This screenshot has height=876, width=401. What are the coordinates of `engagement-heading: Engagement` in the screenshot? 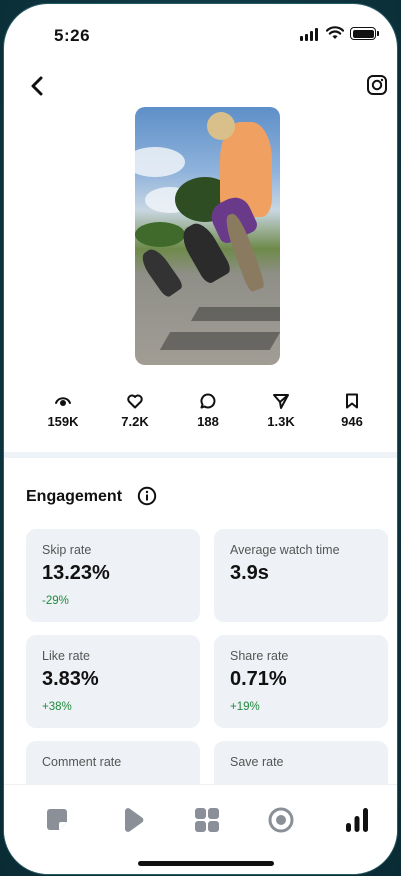 It's located at (74, 496).